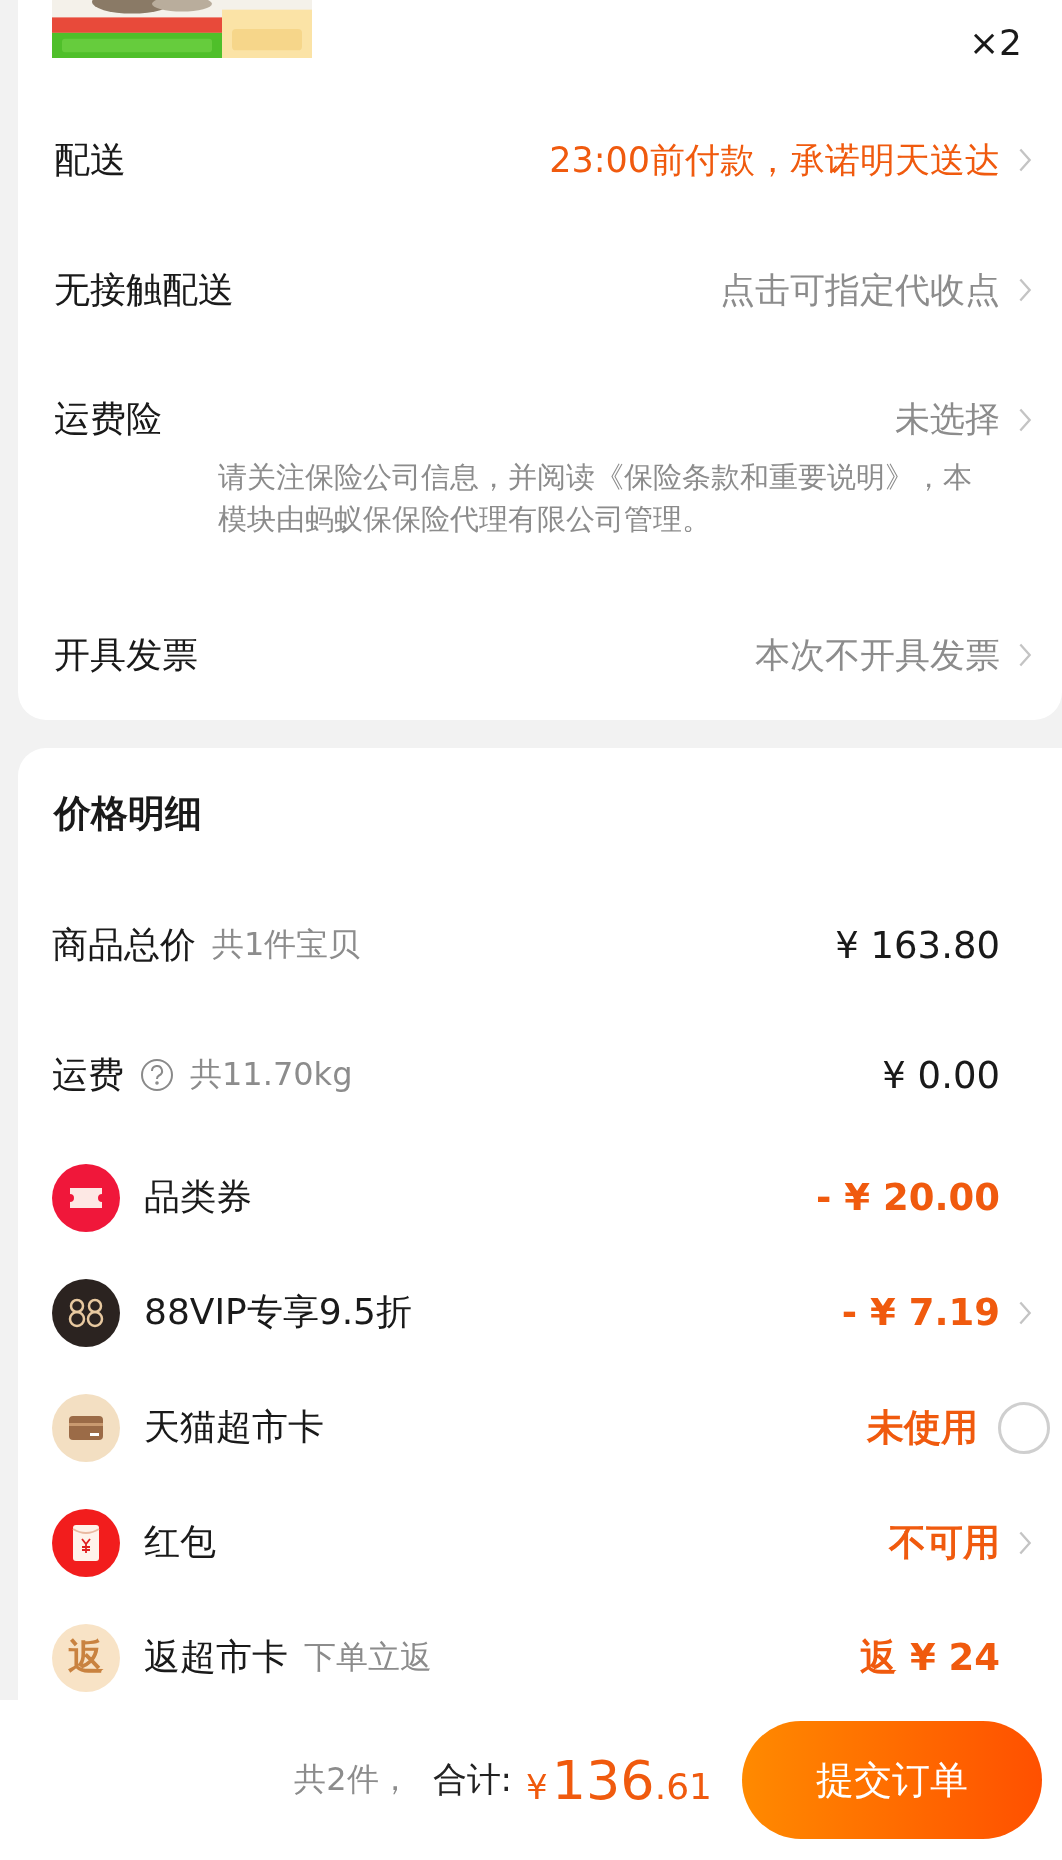 The height and width of the screenshot is (1860, 1062). I want to click on price-value: 不可用, so click(944, 1542).